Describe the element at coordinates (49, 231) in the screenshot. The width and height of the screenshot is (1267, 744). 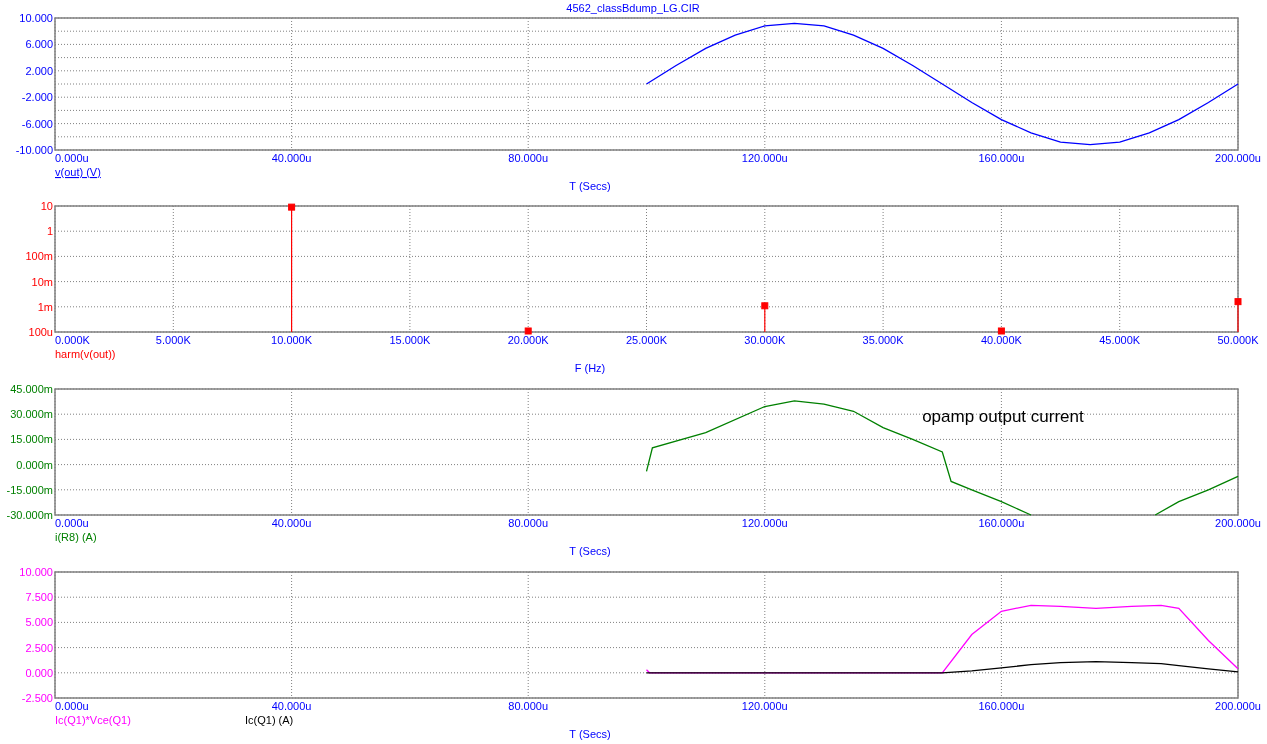
I see `axis-tick-label: 1` at that location.